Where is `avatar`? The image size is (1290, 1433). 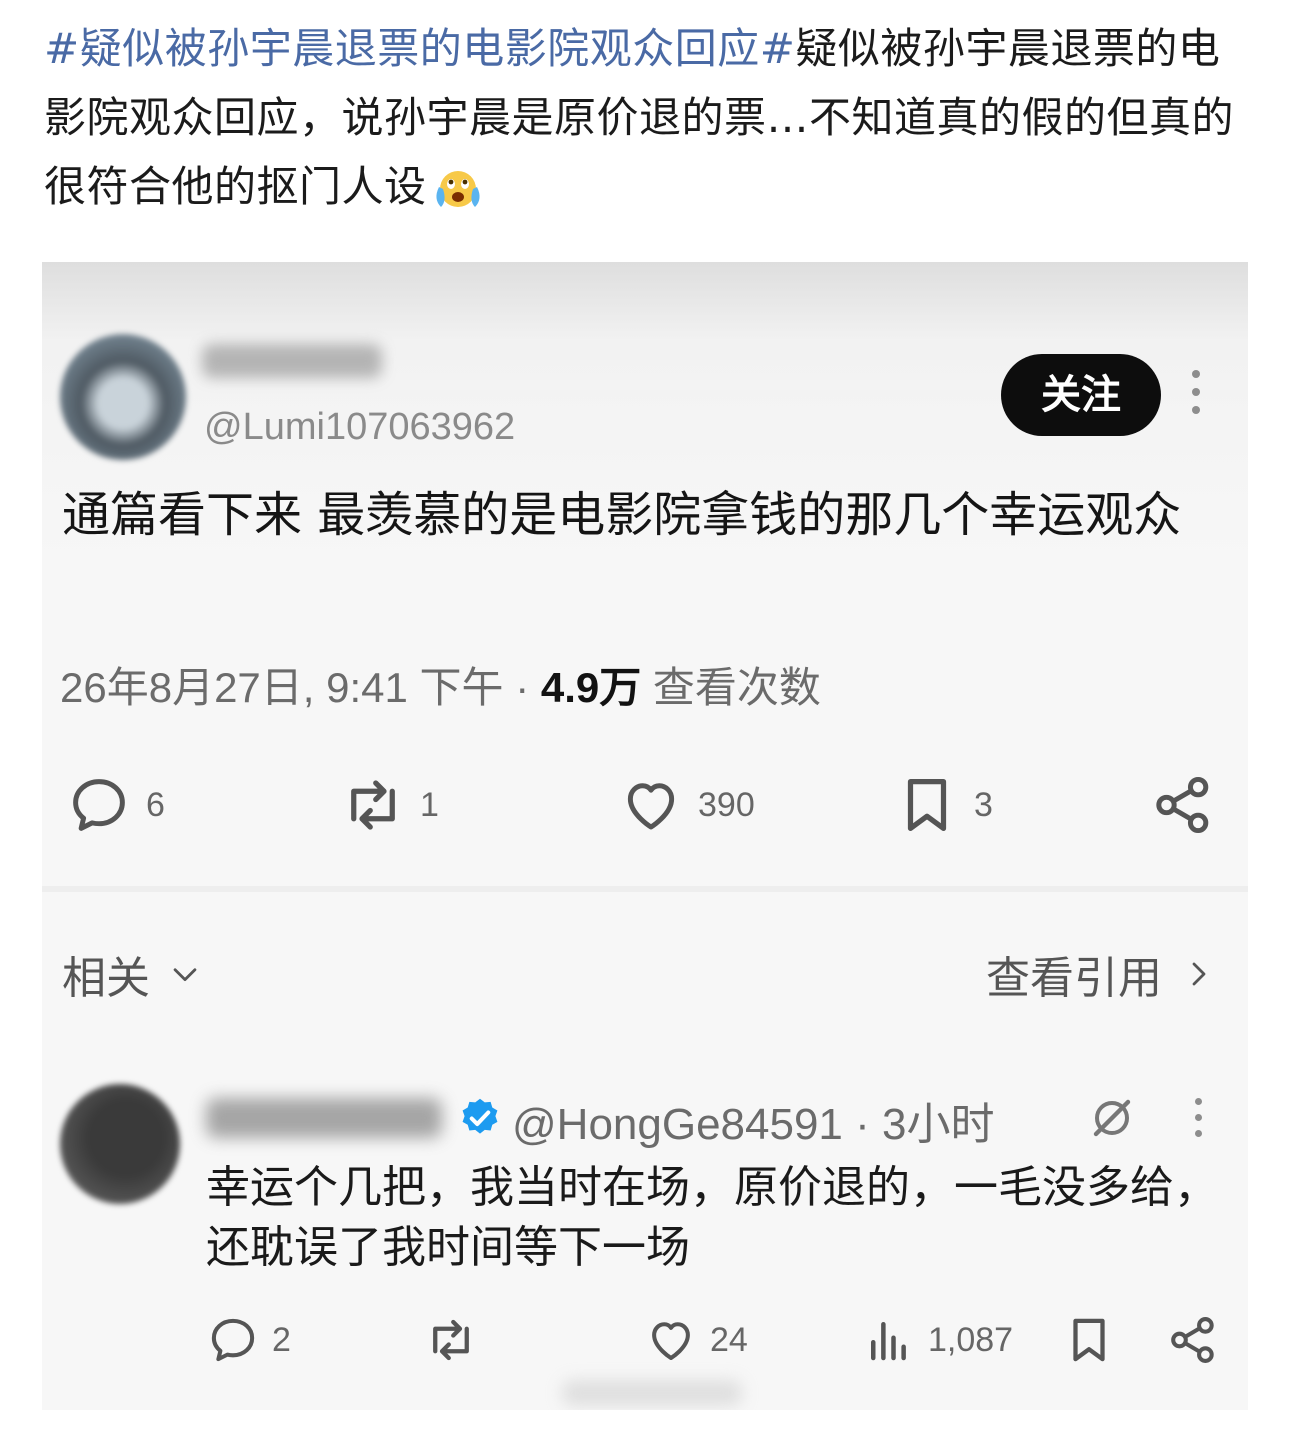
avatar is located at coordinates (123, 397).